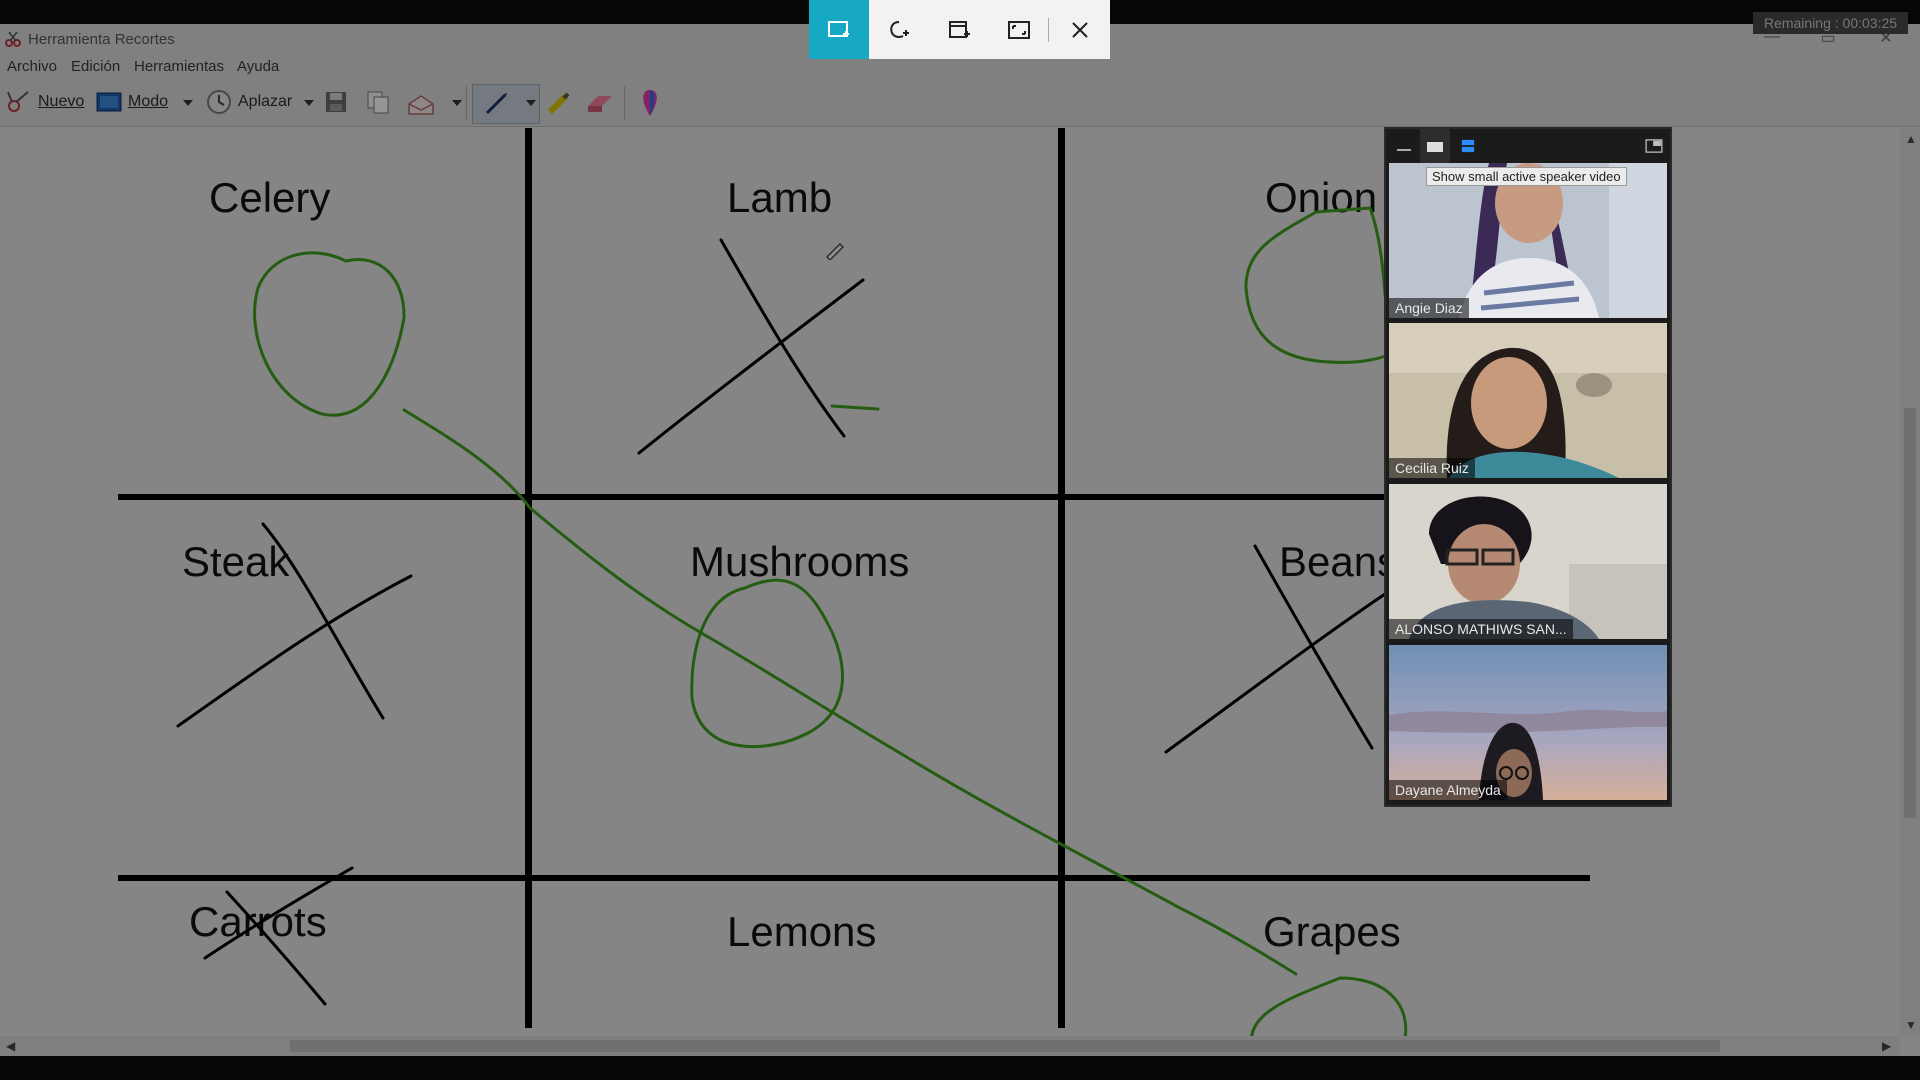  Describe the element at coordinates (336, 102) in the screenshot. I see `save-icon` at that location.